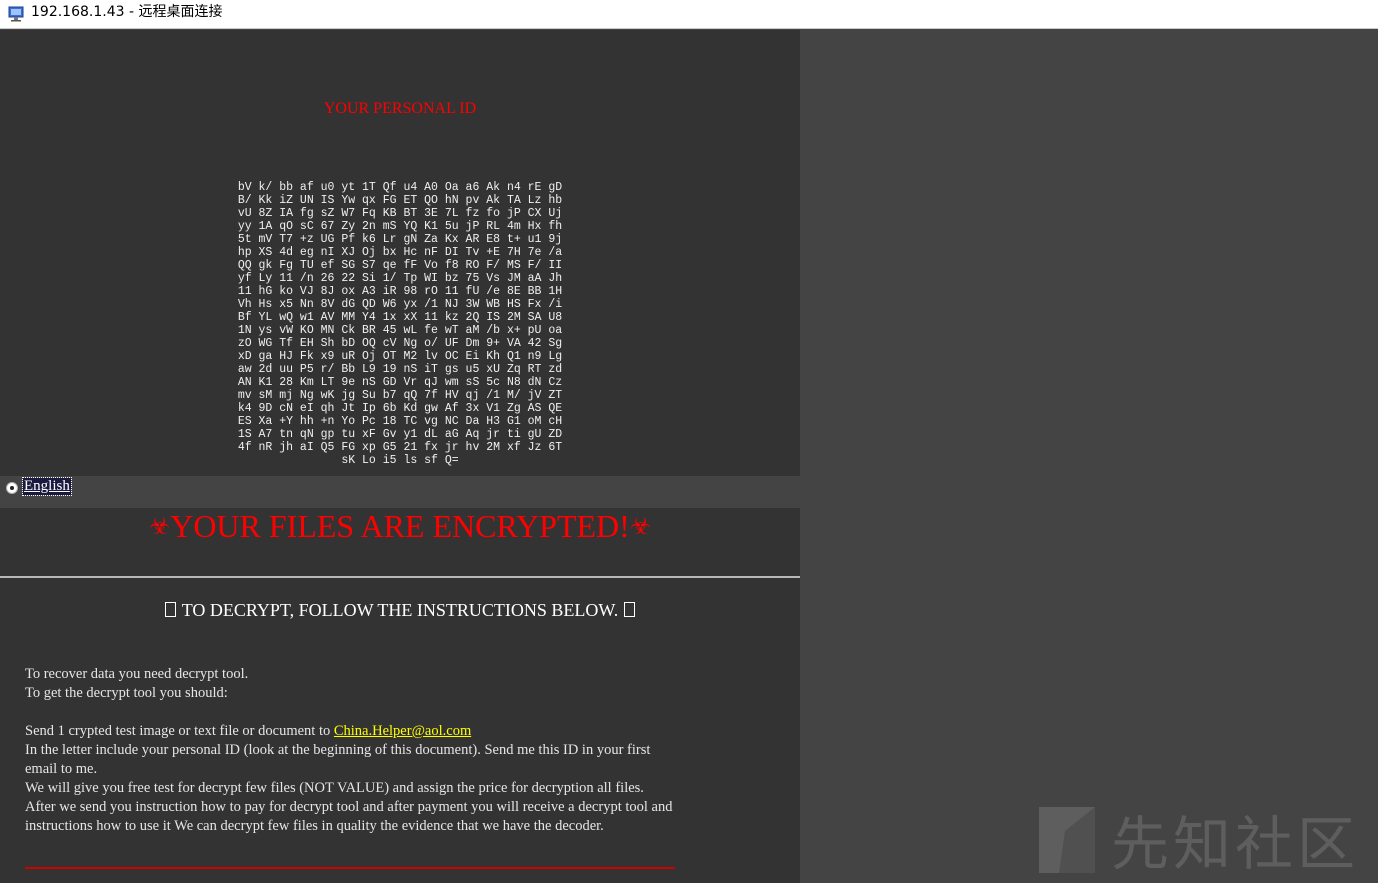 This screenshot has height=883, width=1378. I want to click on language-radio, so click(12, 488).